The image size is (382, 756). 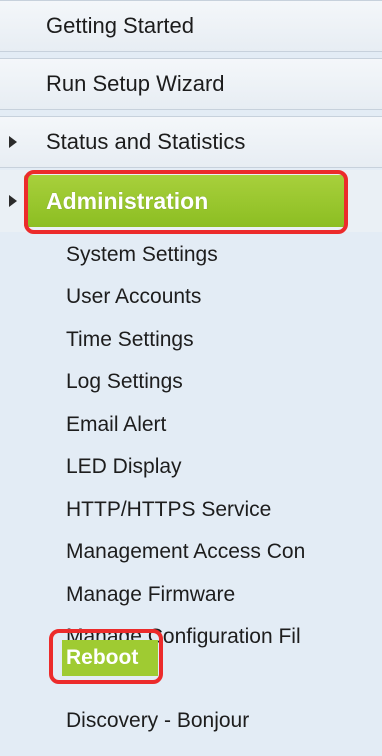 I want to click on subnav-item-management-access-control: Management Access Con, so click(x=185, y=552).